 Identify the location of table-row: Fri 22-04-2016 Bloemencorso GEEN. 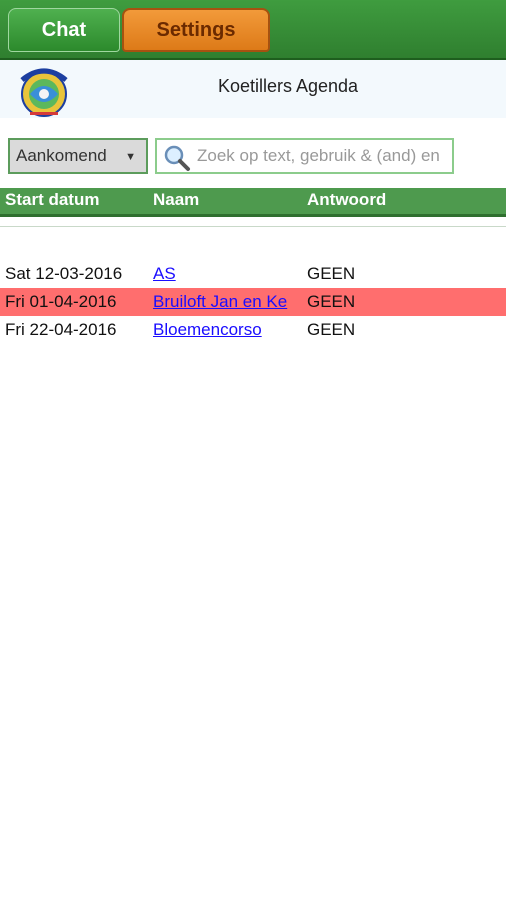
(253, 330).